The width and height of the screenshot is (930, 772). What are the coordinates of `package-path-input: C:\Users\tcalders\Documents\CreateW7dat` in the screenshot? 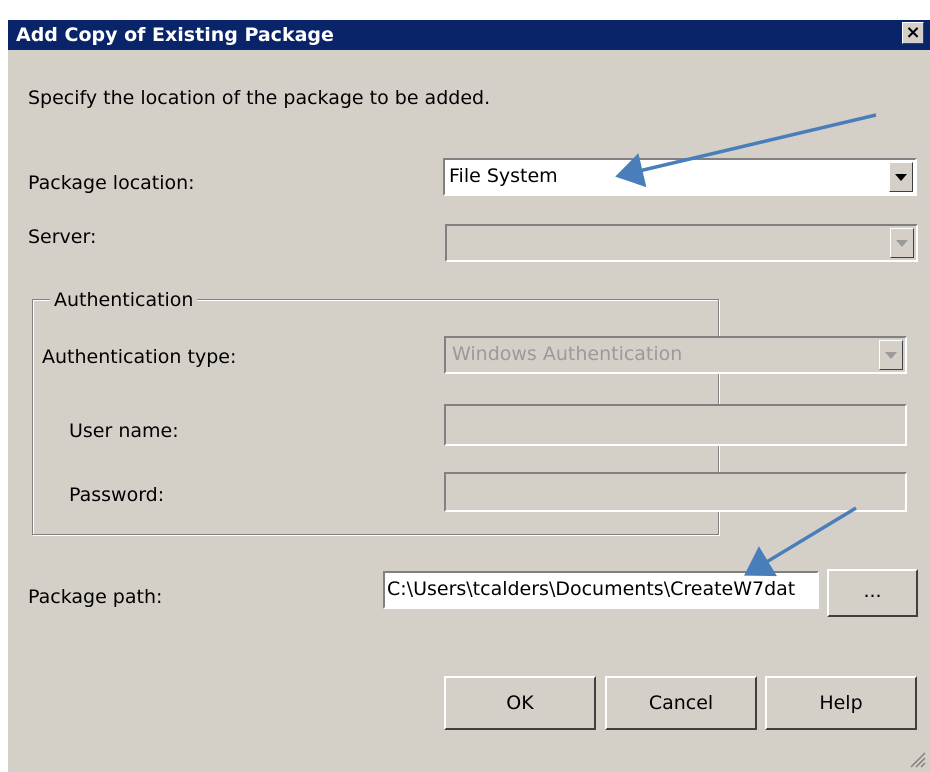 It's located at (601, 590).